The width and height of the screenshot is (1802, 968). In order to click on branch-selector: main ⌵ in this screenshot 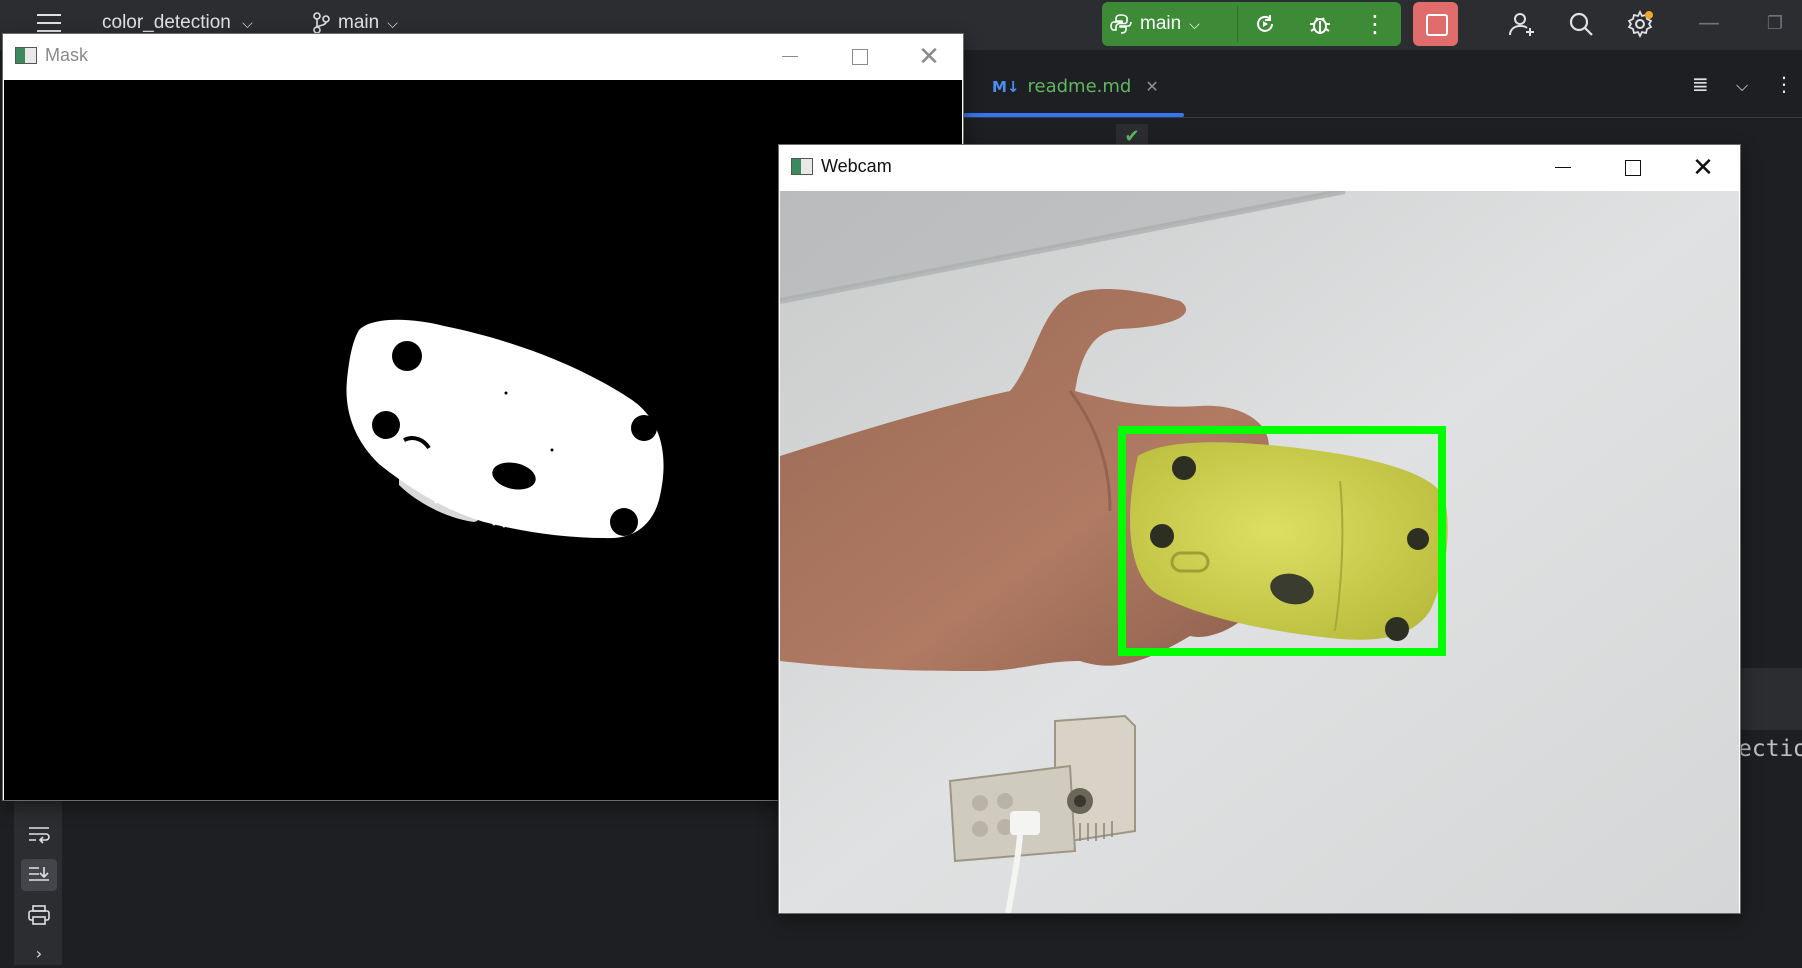, I will do `click(355, 23)`.